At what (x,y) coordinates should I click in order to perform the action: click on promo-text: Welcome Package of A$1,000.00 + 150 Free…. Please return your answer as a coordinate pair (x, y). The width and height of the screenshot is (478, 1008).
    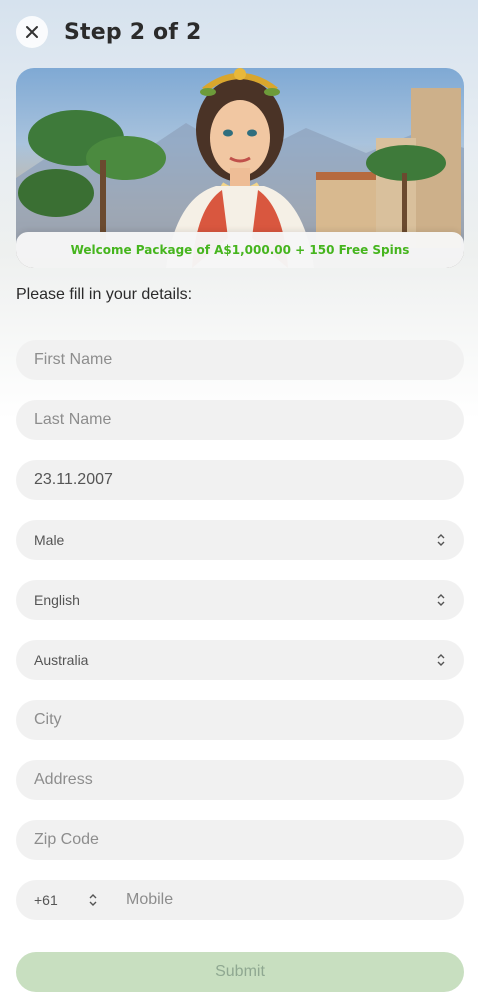
    Looking at the image, I should click on (240, 250).